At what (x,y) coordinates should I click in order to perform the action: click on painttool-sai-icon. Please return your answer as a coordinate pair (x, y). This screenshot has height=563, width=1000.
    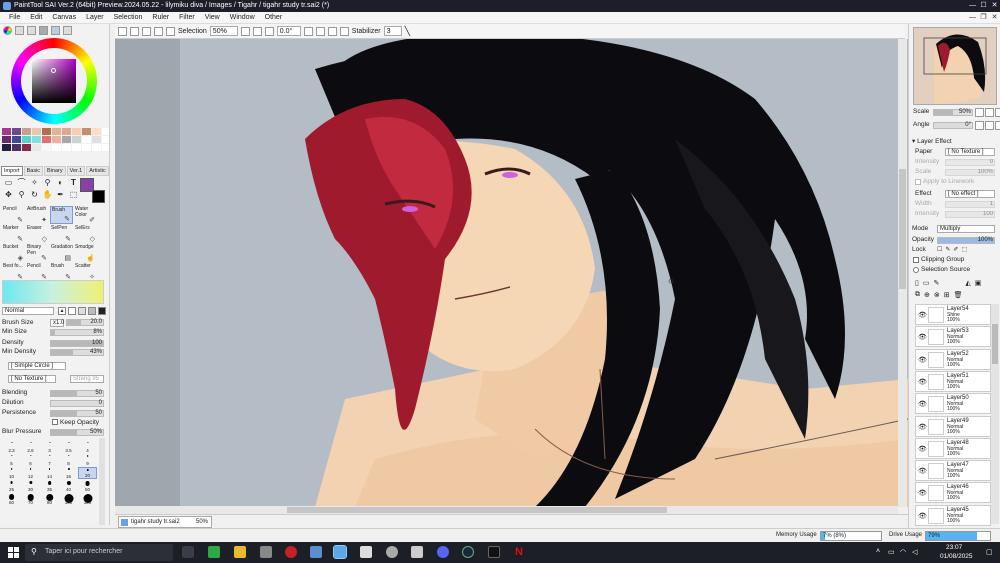
    Looking at the image, I should click on (340, 552).